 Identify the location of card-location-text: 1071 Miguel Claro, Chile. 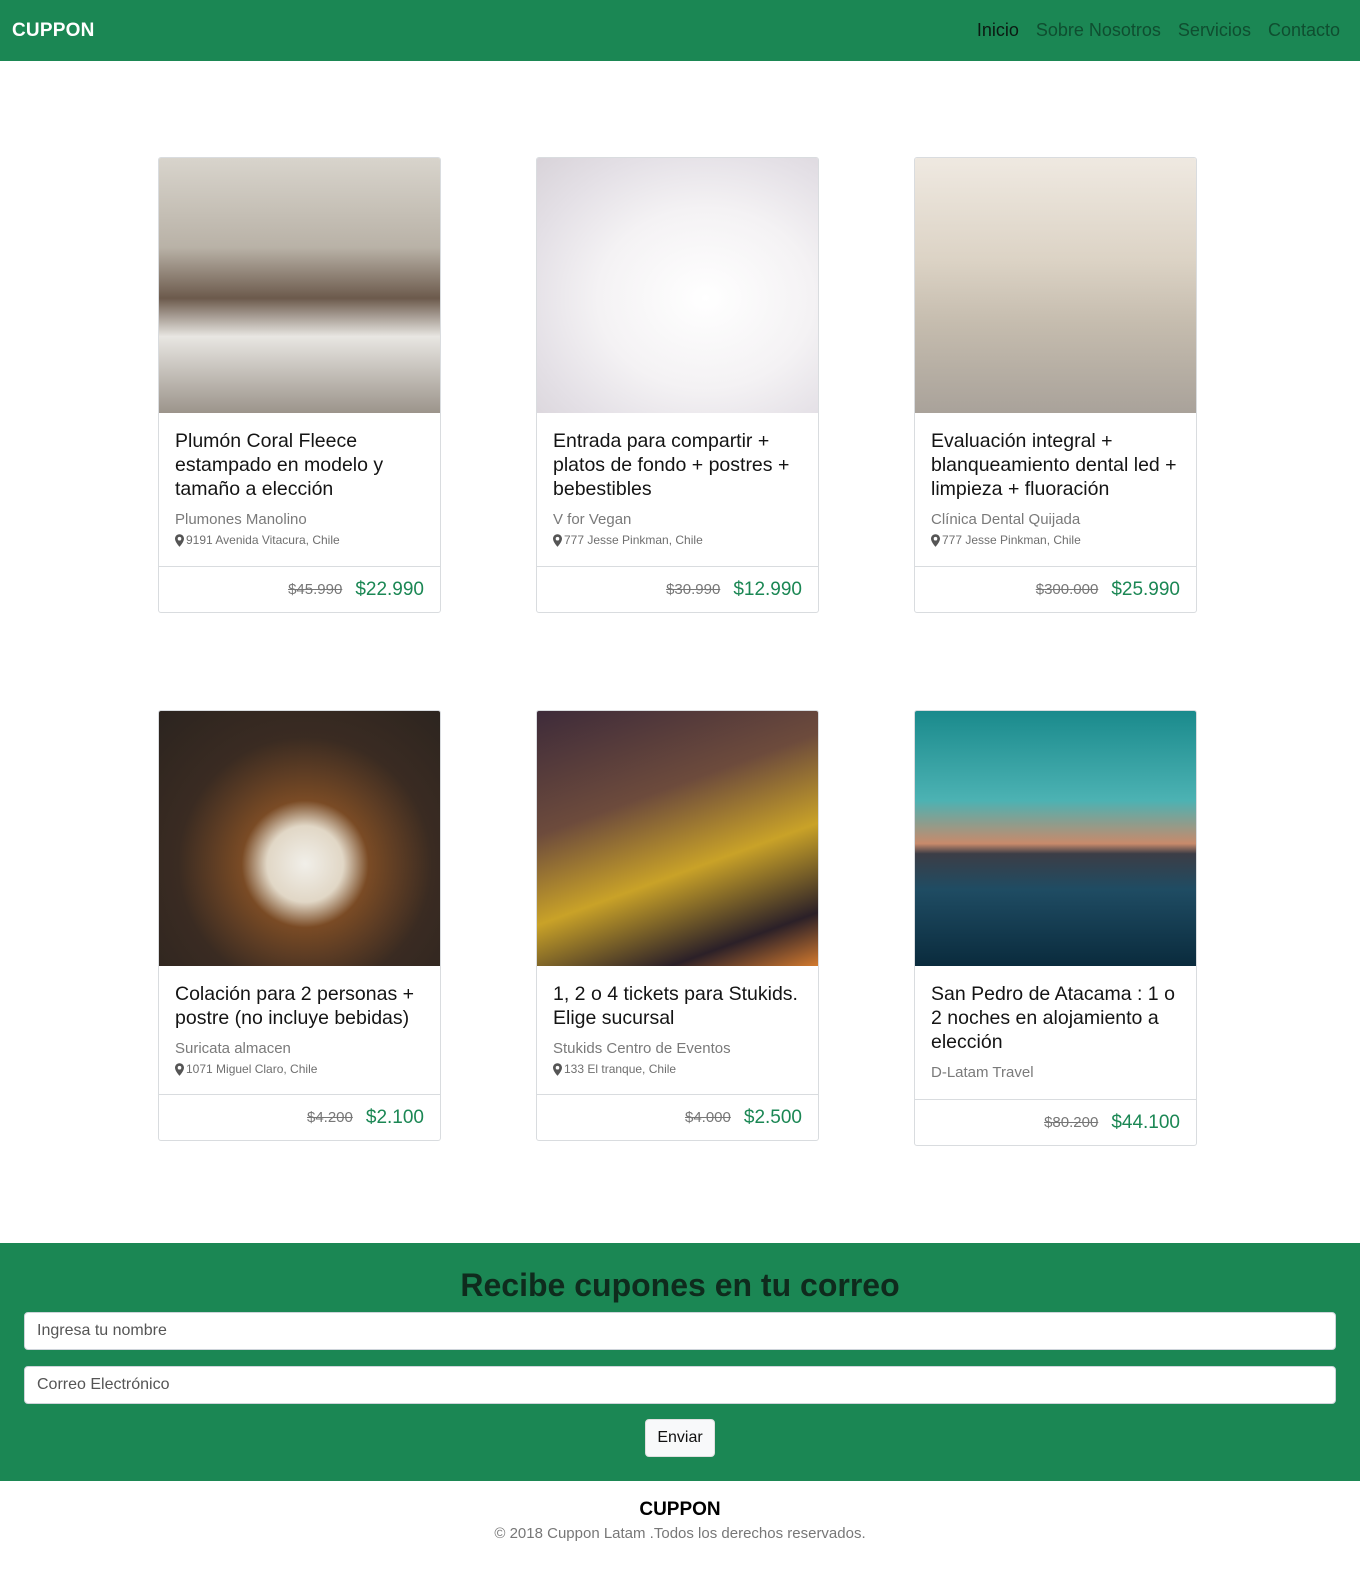
(252, 1069).